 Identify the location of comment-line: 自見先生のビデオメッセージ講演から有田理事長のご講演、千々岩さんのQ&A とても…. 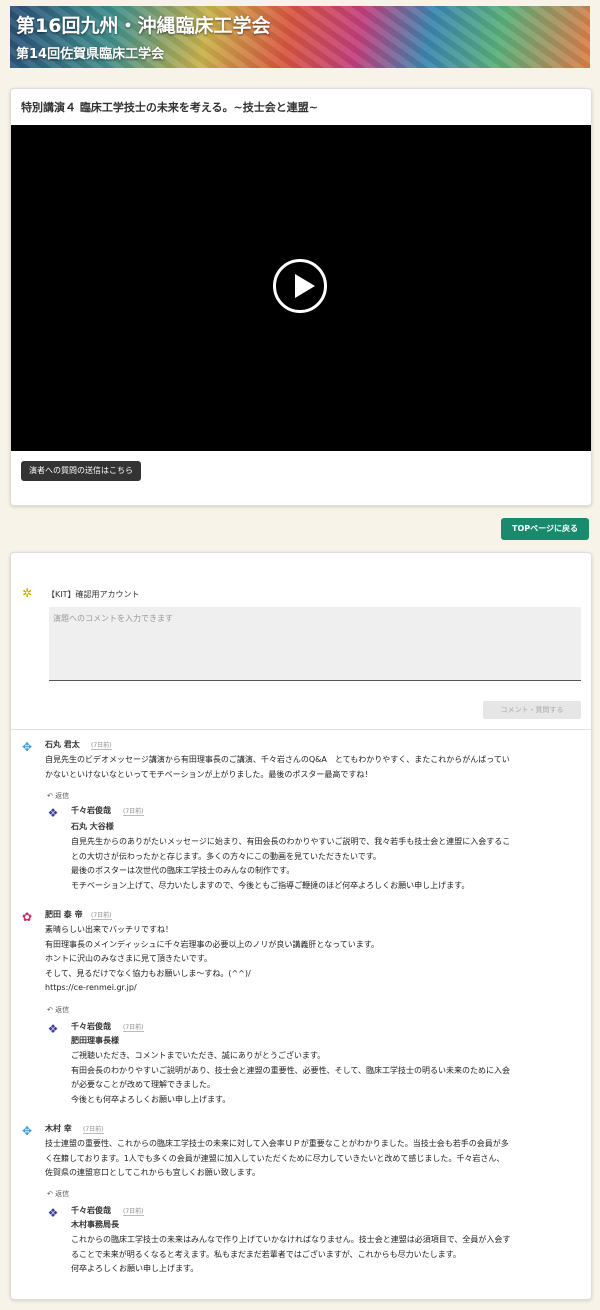
(277, 759).